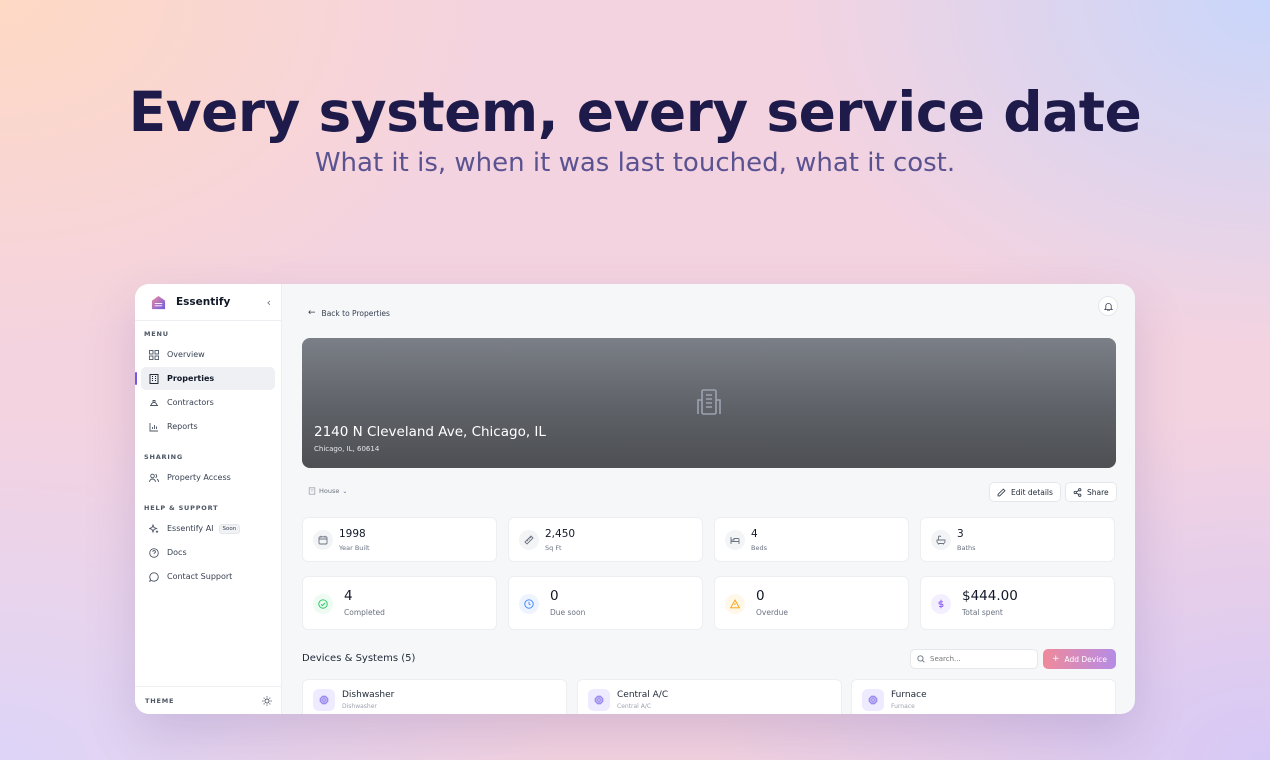  Describe the element at coordinates (208, 528) in the screenshot. I see `sidebar-item-essentify-ai: Essentify AI Soon` at that location.